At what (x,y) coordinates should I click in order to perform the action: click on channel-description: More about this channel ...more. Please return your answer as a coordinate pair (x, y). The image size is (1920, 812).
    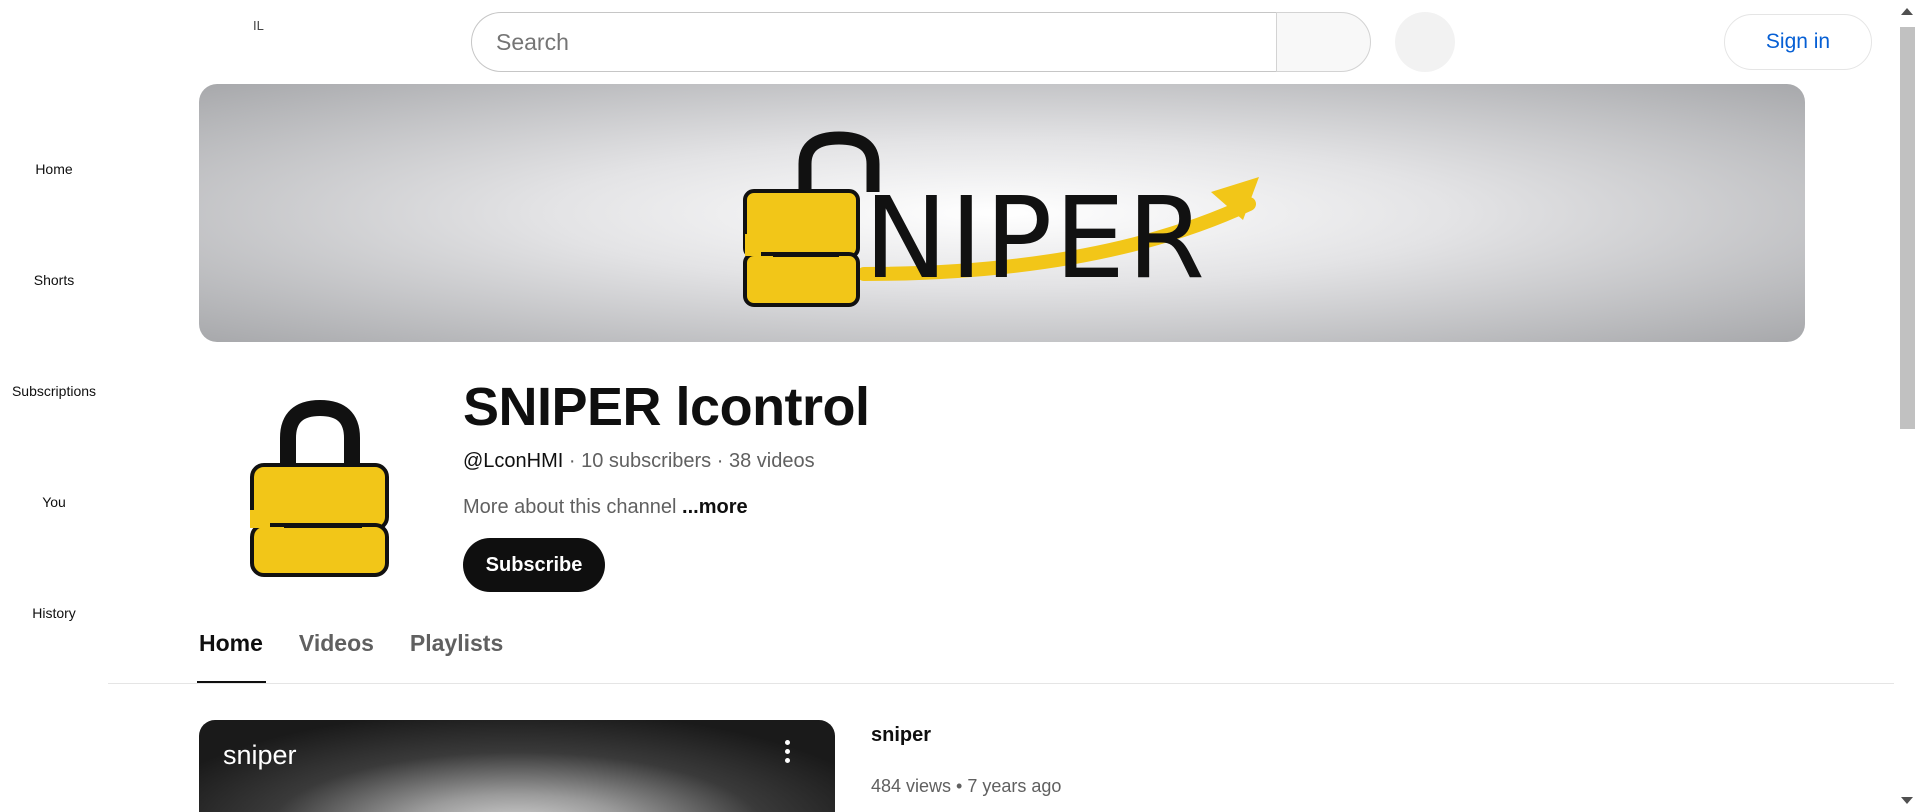
    Looking at the image, I should click on (605, 507).